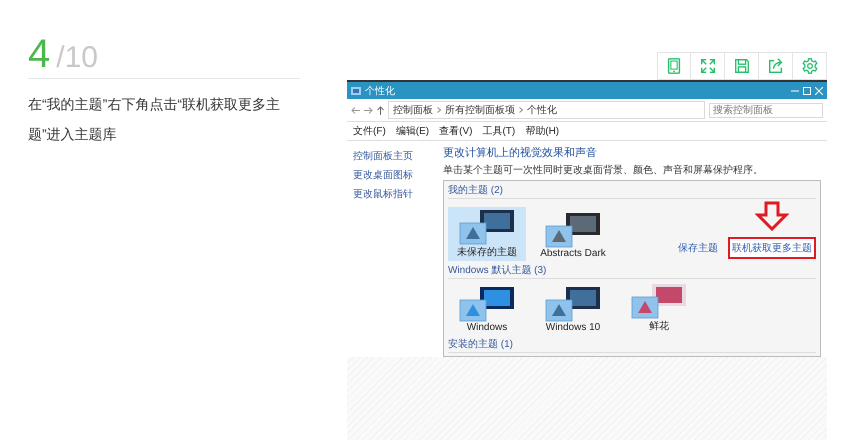 Image resolution: width=852 pixels, height=440 pixels. I want to click on menu-item: 帮助(H), so click(542, 131).